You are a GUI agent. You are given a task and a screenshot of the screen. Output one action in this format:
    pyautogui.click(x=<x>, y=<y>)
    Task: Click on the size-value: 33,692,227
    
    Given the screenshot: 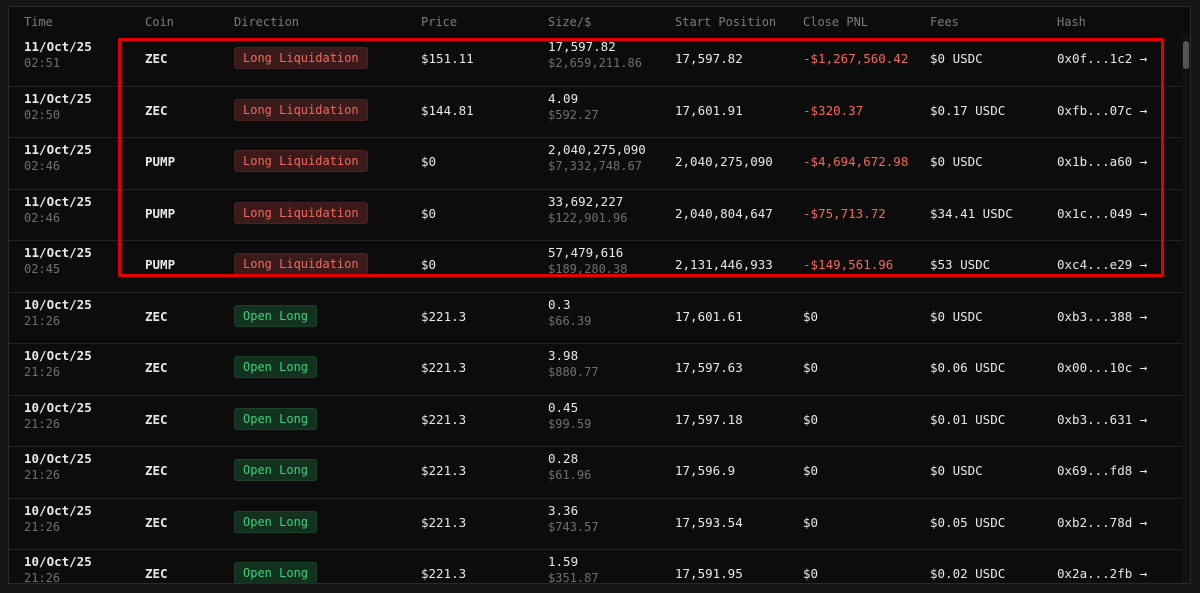 What is the action you would take?
    pyautogui.click(x=586, y=201)
    